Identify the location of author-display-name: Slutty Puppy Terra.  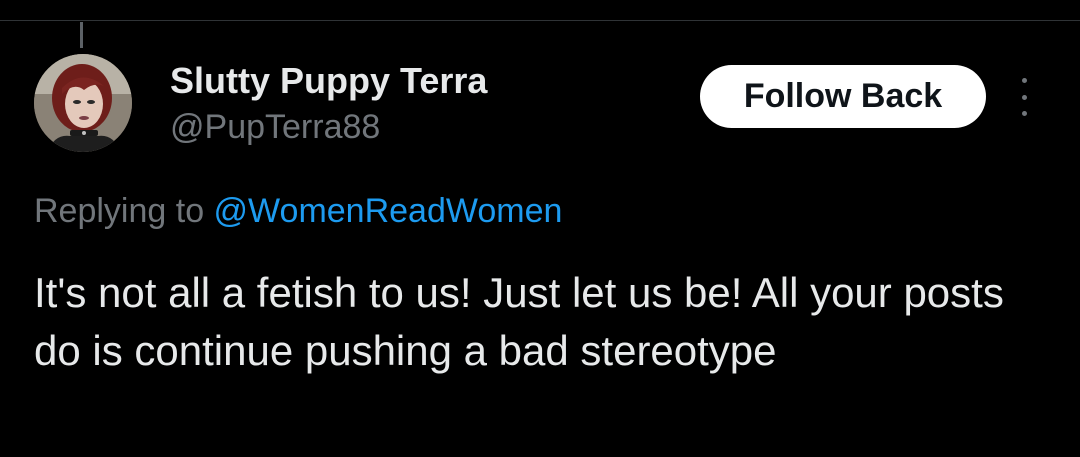
(328, 81).